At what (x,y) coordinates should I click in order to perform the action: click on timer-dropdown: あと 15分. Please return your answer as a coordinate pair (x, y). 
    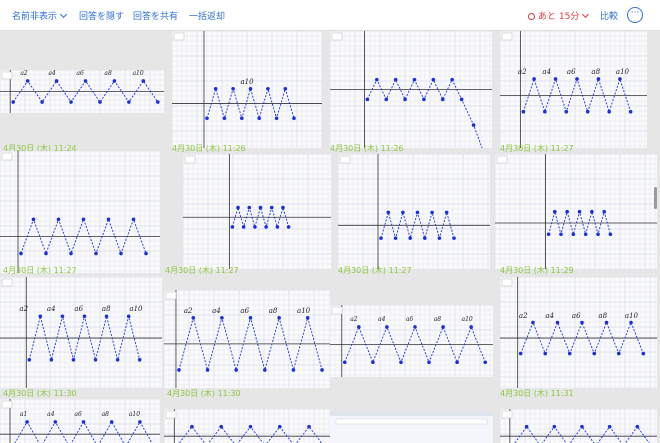
    Looking at the image, I should click on (559, 15).